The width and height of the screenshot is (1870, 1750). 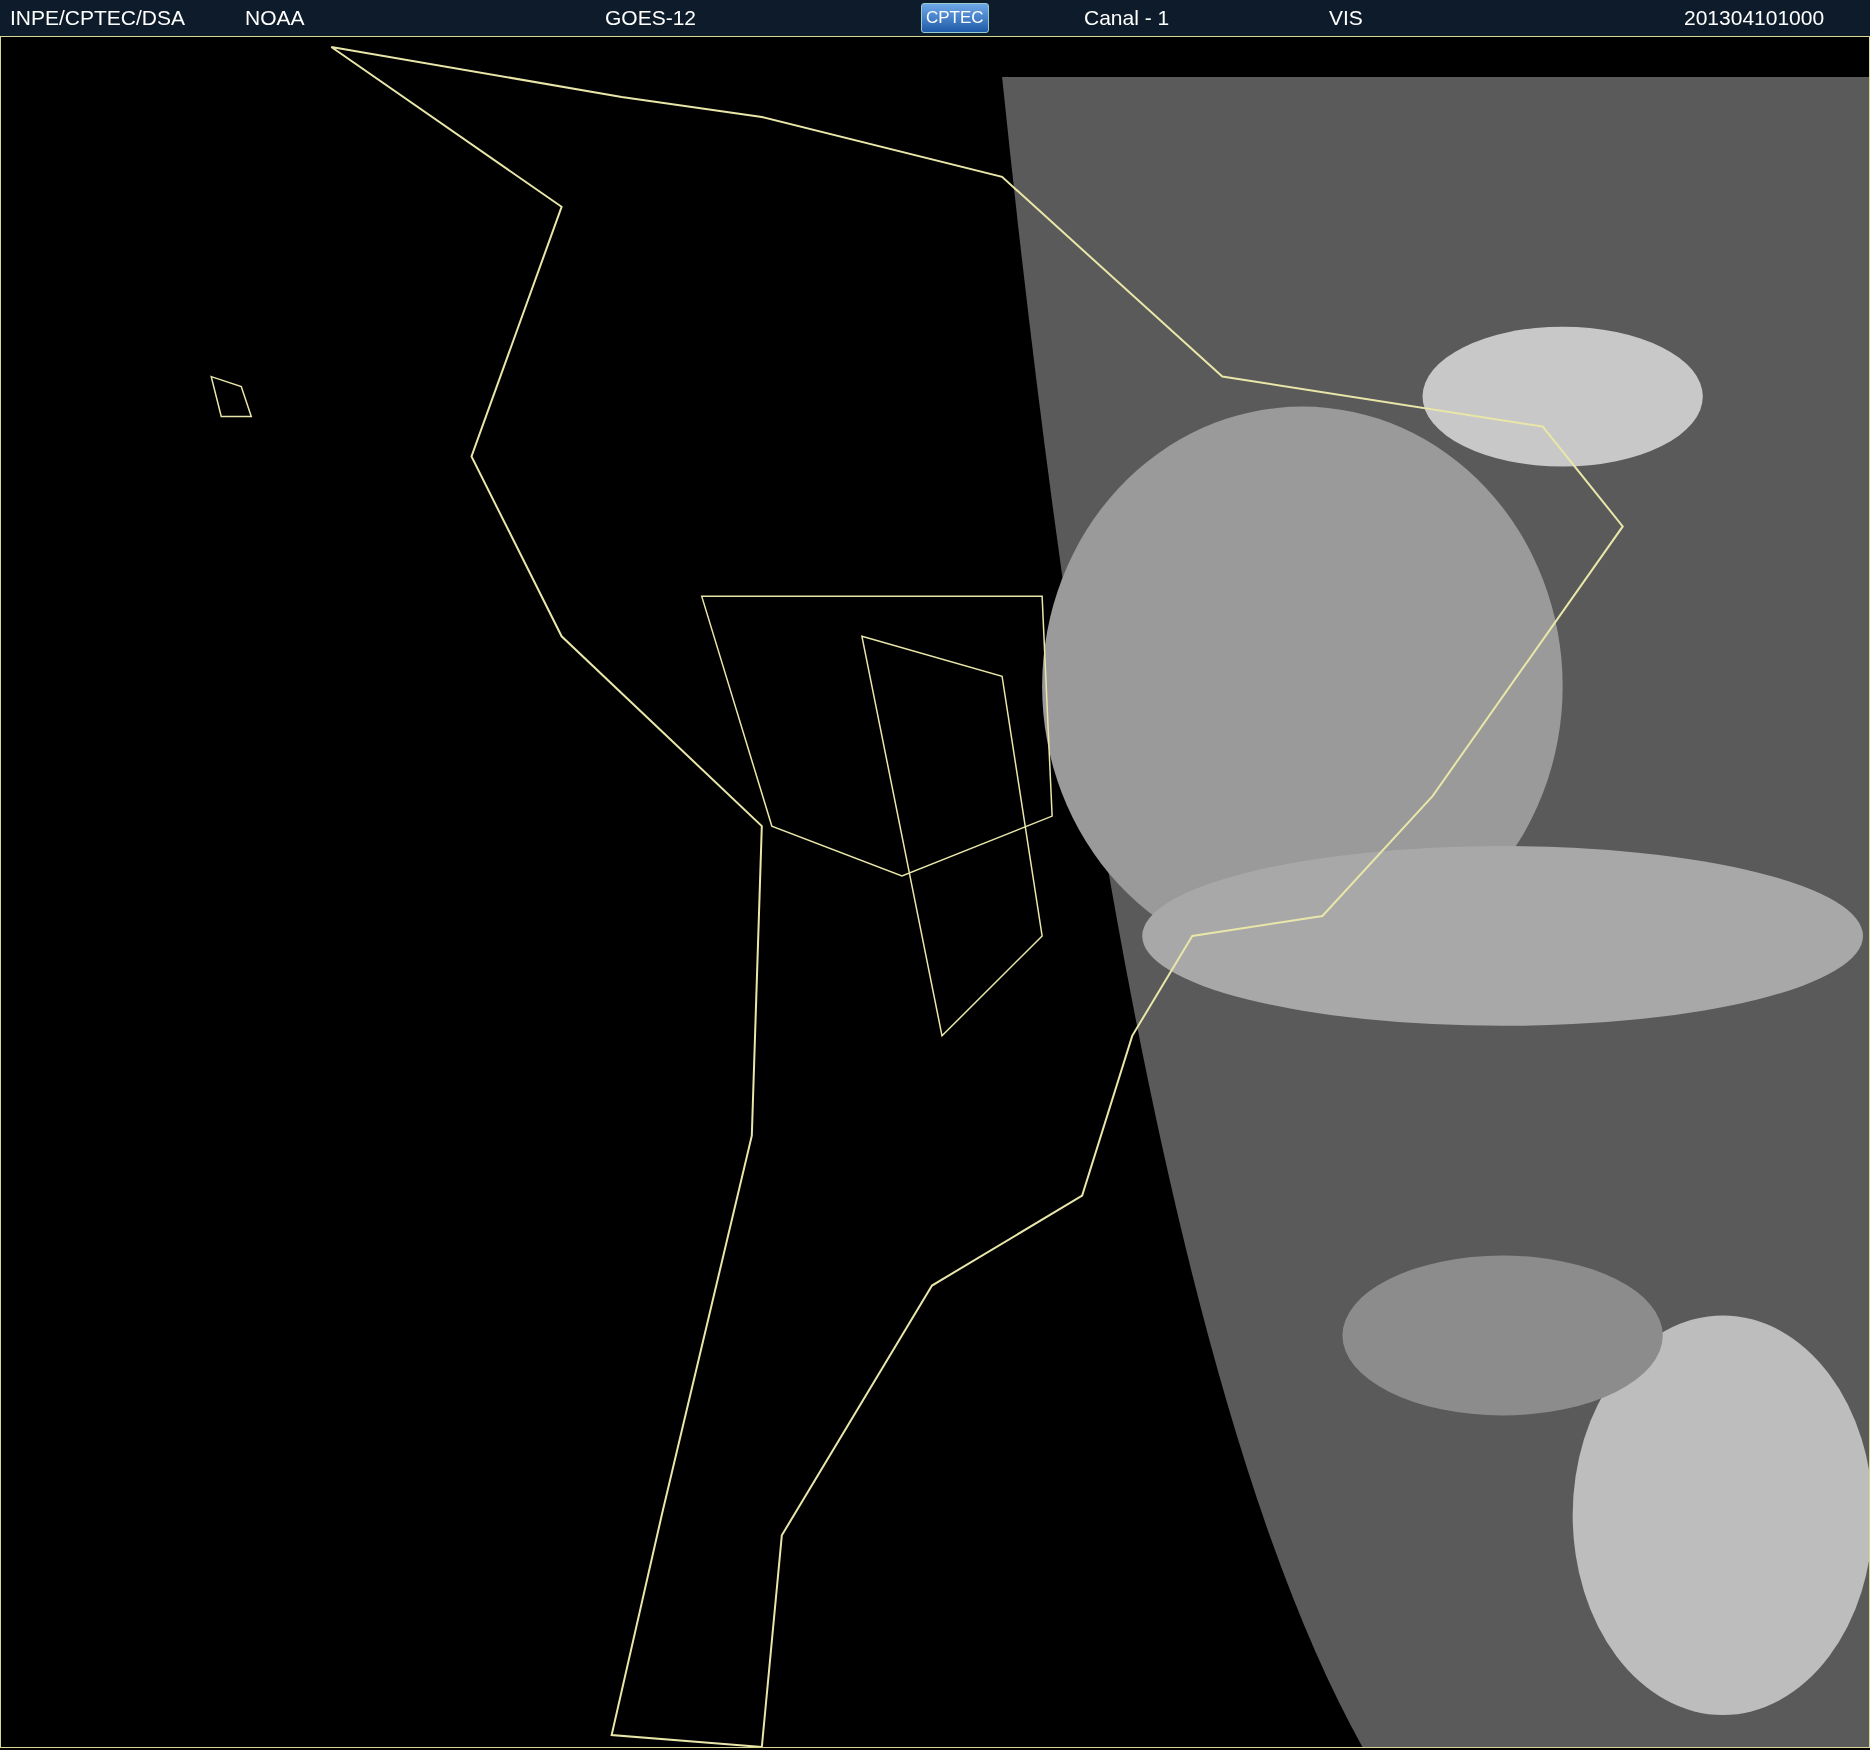 I want to click on logo: CPTEC, so click(x=955, y=18).